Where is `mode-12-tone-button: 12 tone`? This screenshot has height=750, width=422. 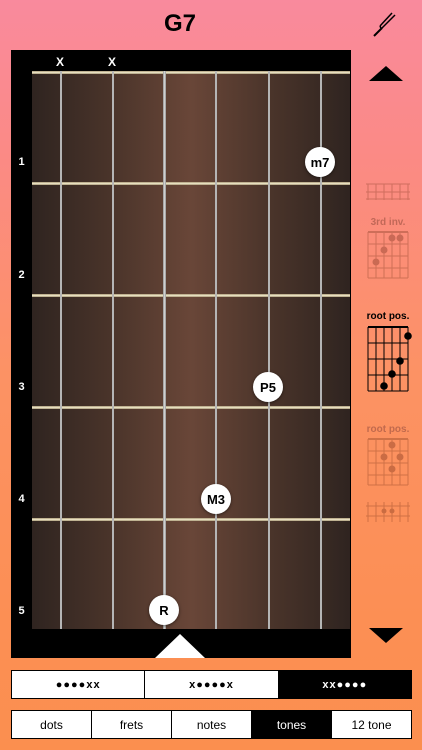
mode-12-tone-button: 12 tone is located at coordinates (371, 724).